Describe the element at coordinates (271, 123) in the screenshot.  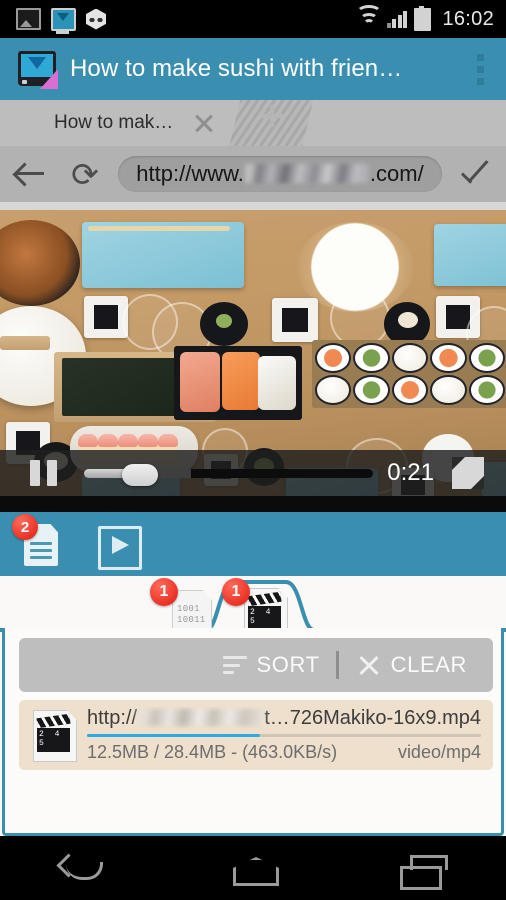
I see `new-tab-button` at that location.